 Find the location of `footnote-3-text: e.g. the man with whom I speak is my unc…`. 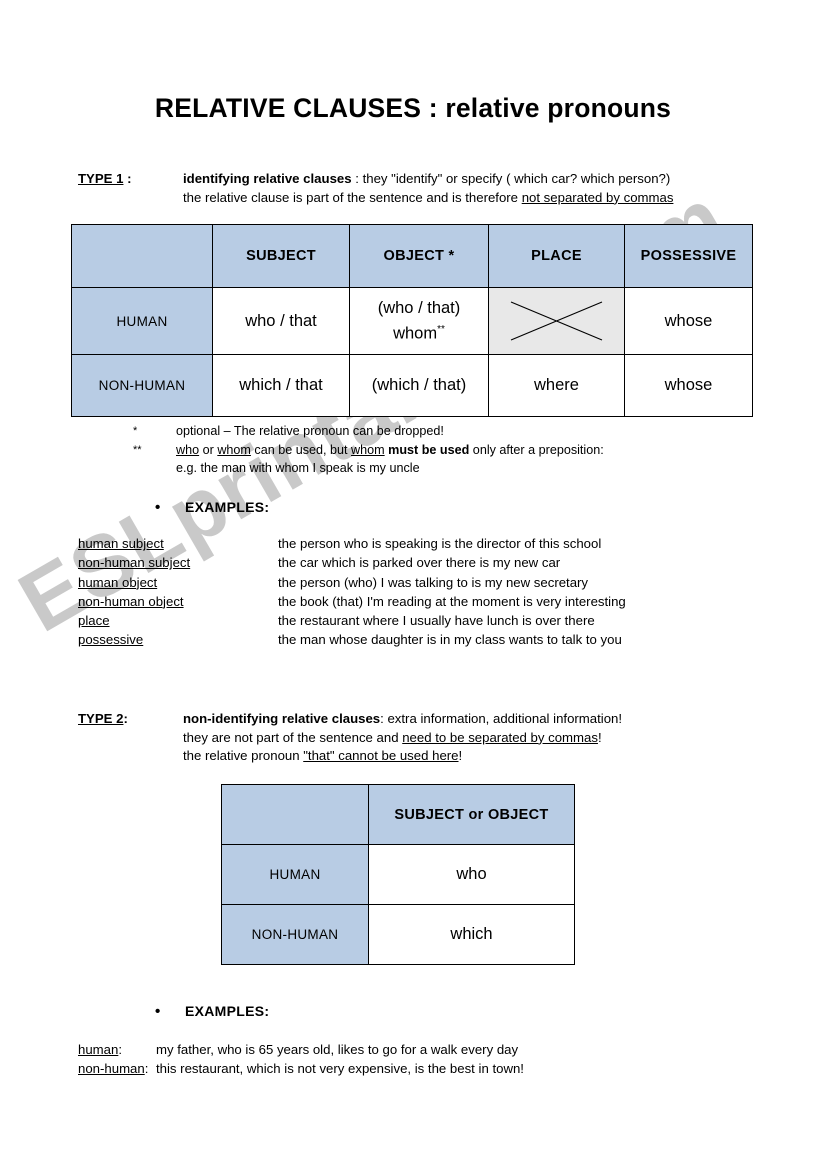

footnote-3-text: e.g. the man with whom I speak is my unc… is located at coordinates (298, 468).